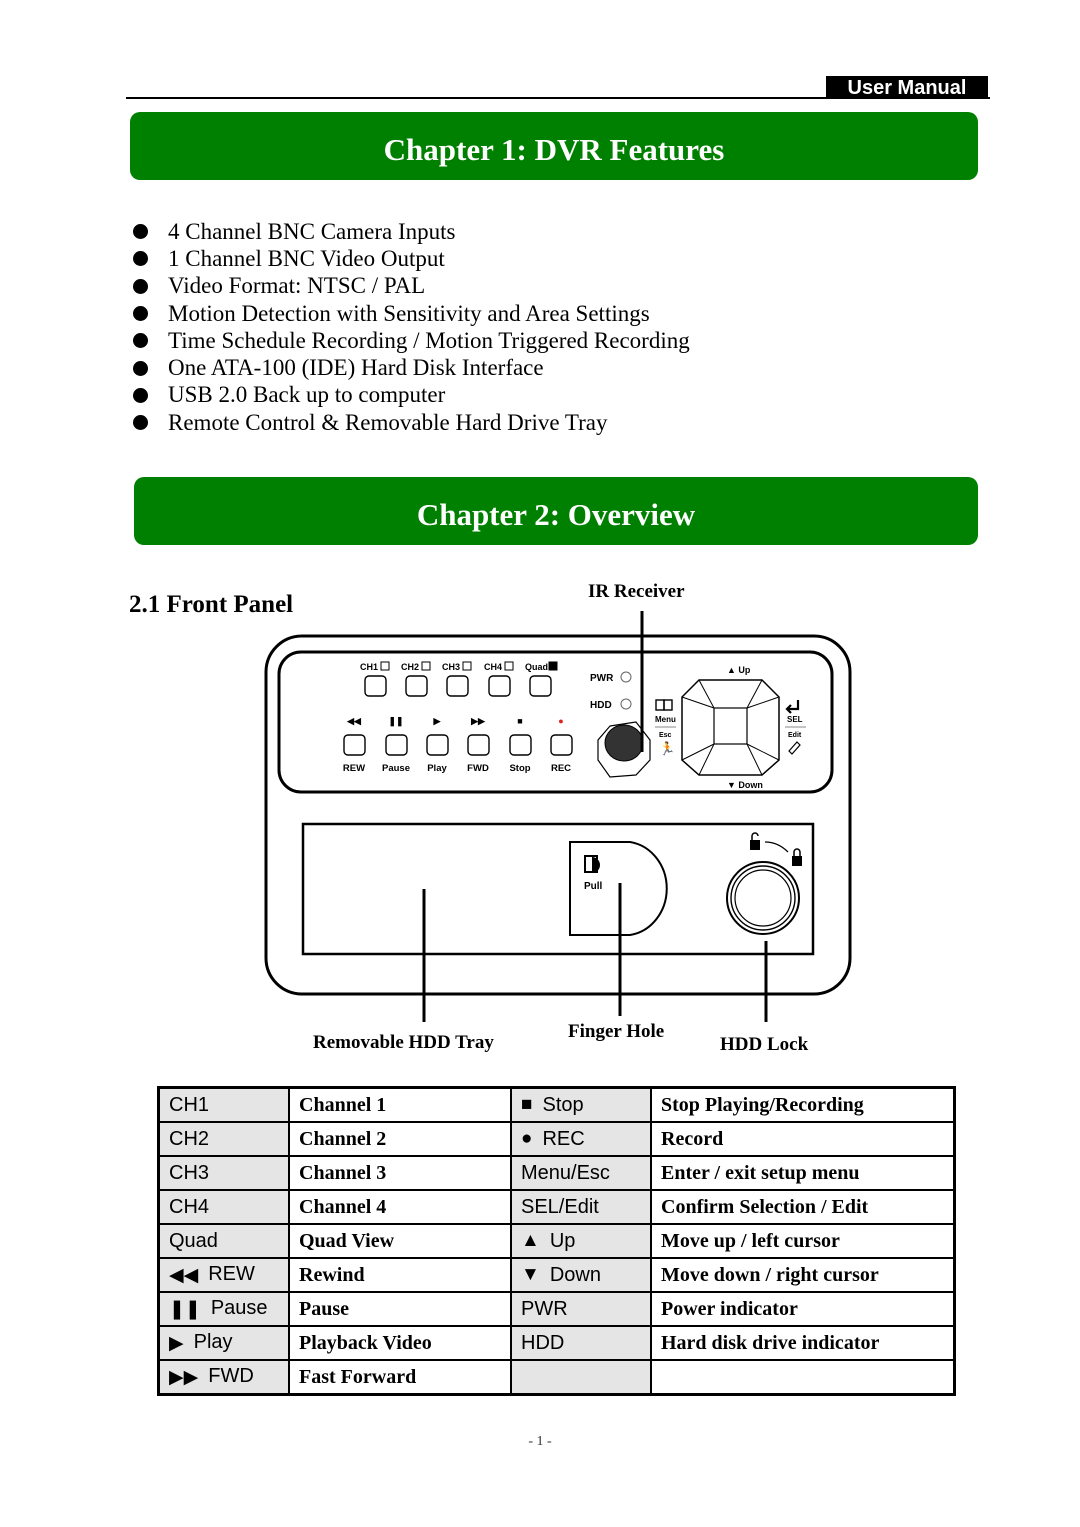  Describe the element at coordinates (400, 1139) in the screenshot. I see `description-cell: Channel 2` at that location.